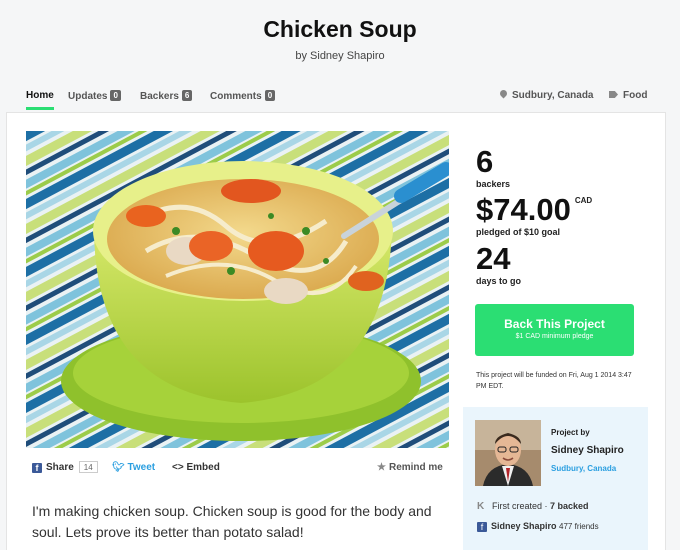  I want to click on location-link: Sudbury, Canada, so click(547, 95).